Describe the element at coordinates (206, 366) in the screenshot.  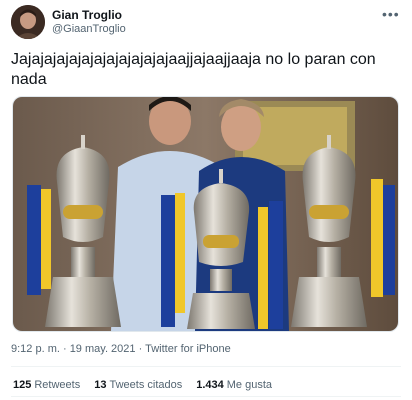
I see `divider-top` at that location.